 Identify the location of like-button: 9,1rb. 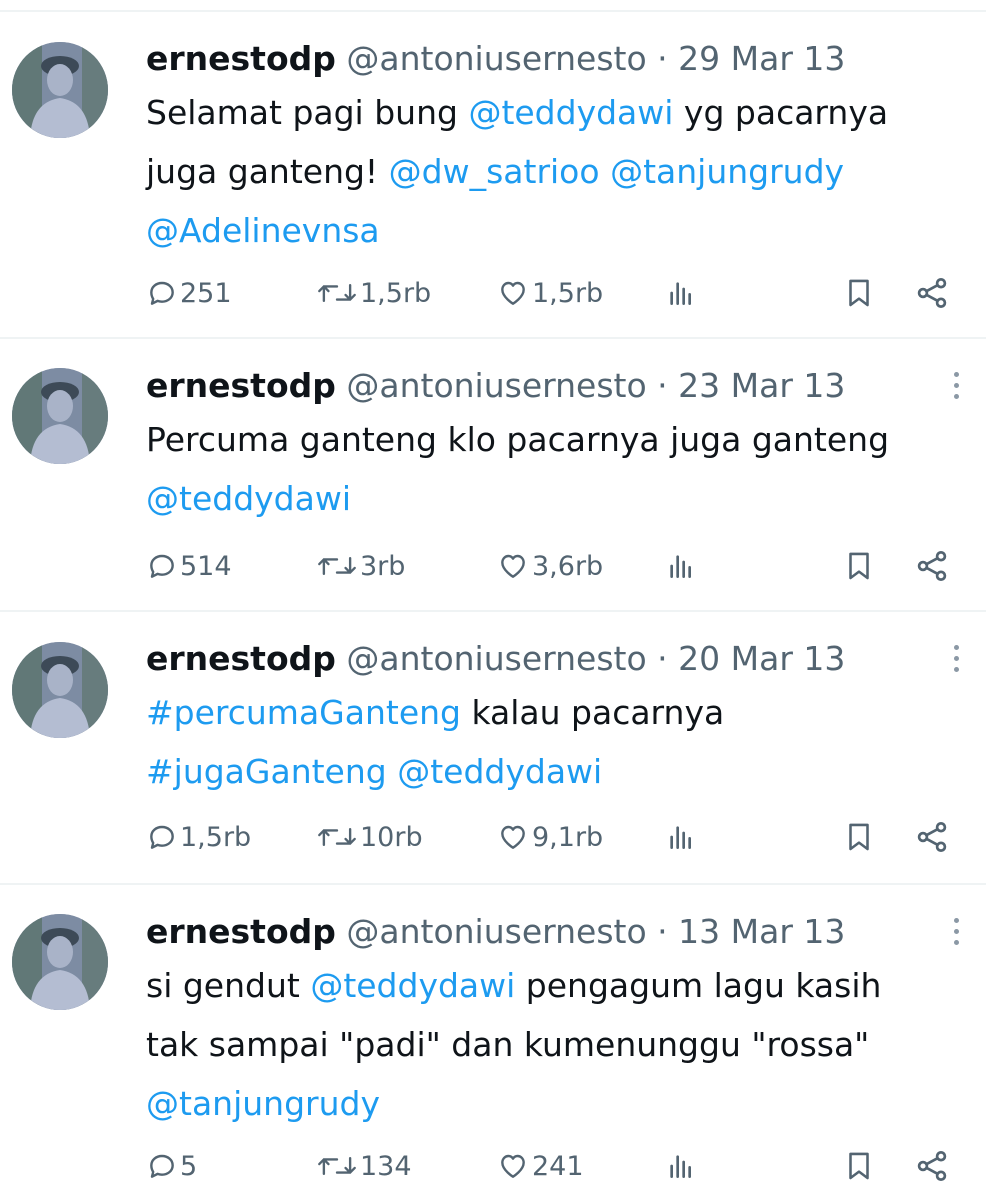
(549, 837).